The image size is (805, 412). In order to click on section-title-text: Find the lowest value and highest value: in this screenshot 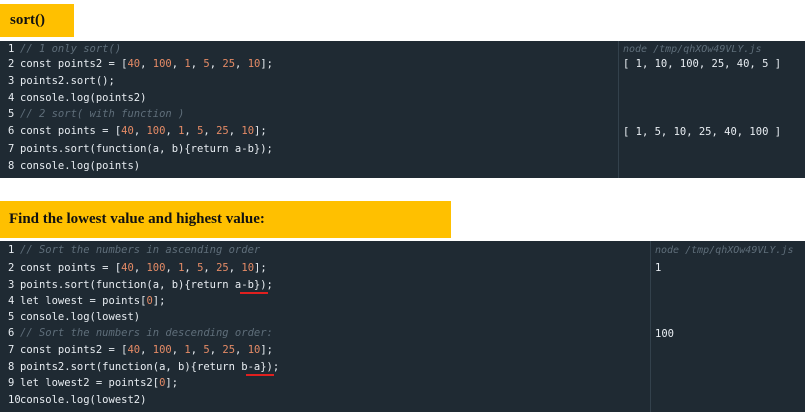, I will do `click(137, 219)`.